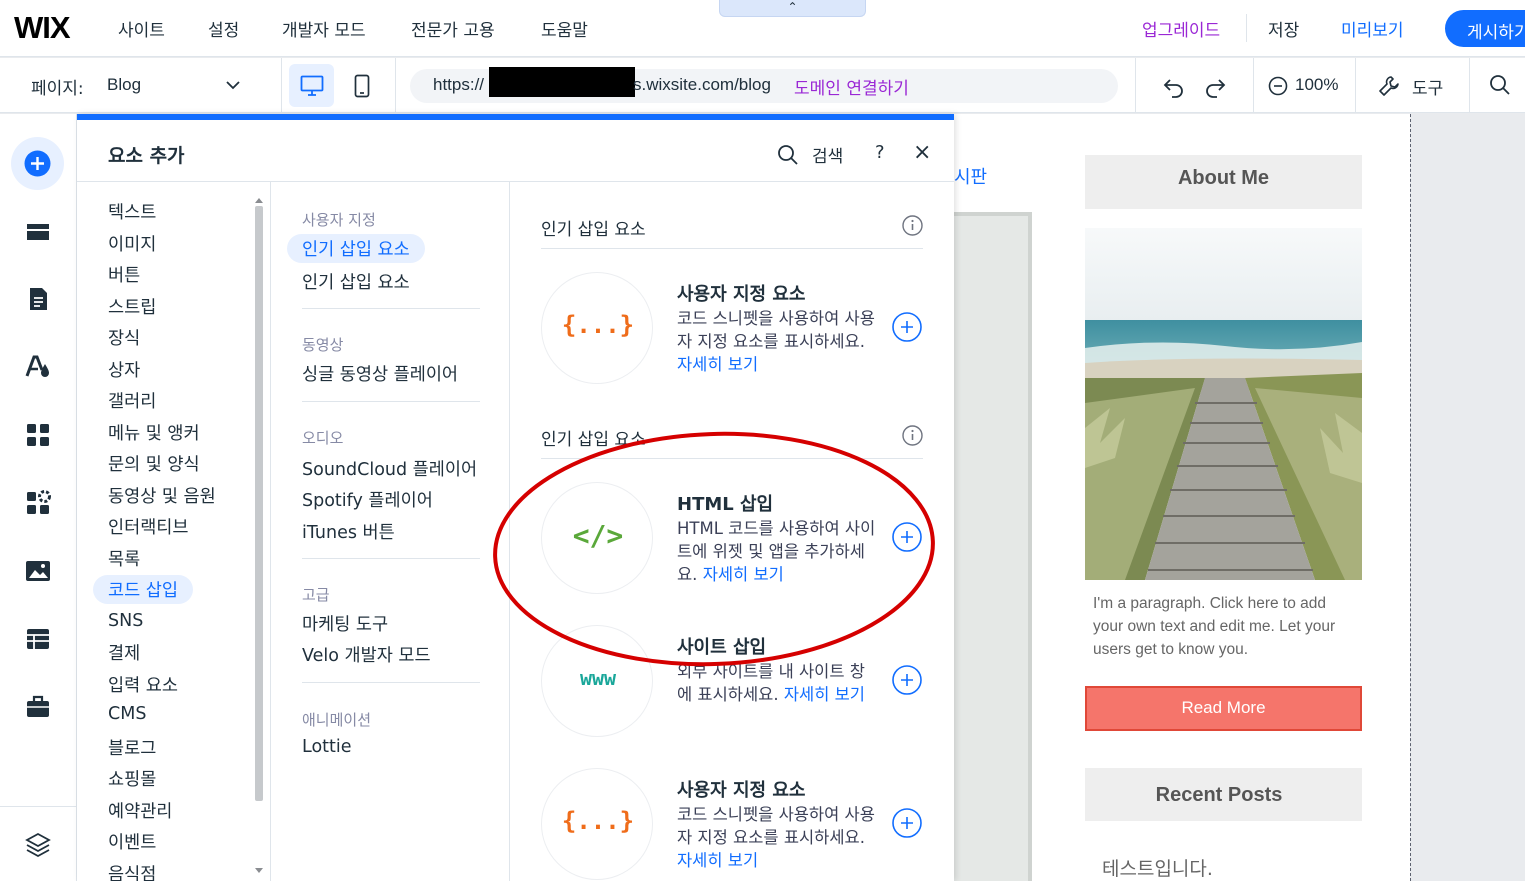 Image resolution: width=1525 pixels, height=881 pixels. I want to click on panel-search-button: 검색, so click(827, 154).